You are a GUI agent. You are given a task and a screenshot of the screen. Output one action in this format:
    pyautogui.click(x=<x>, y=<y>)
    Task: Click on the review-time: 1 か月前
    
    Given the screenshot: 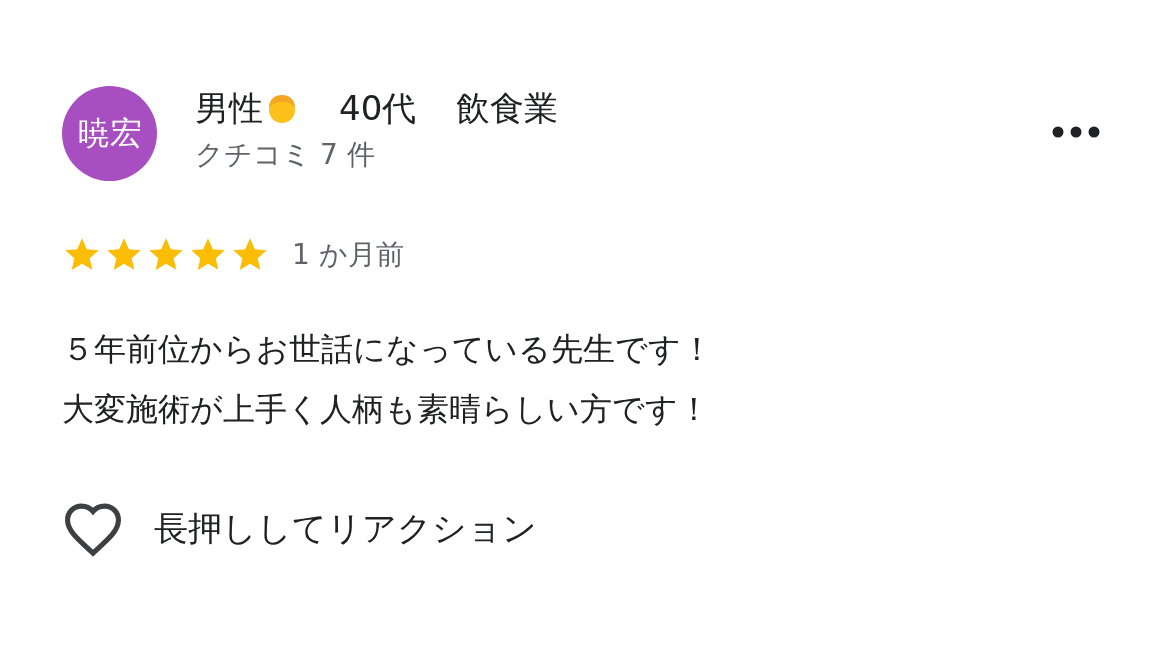 What is the action you would take?
    pyautogui.click(x=348, y=255)
    